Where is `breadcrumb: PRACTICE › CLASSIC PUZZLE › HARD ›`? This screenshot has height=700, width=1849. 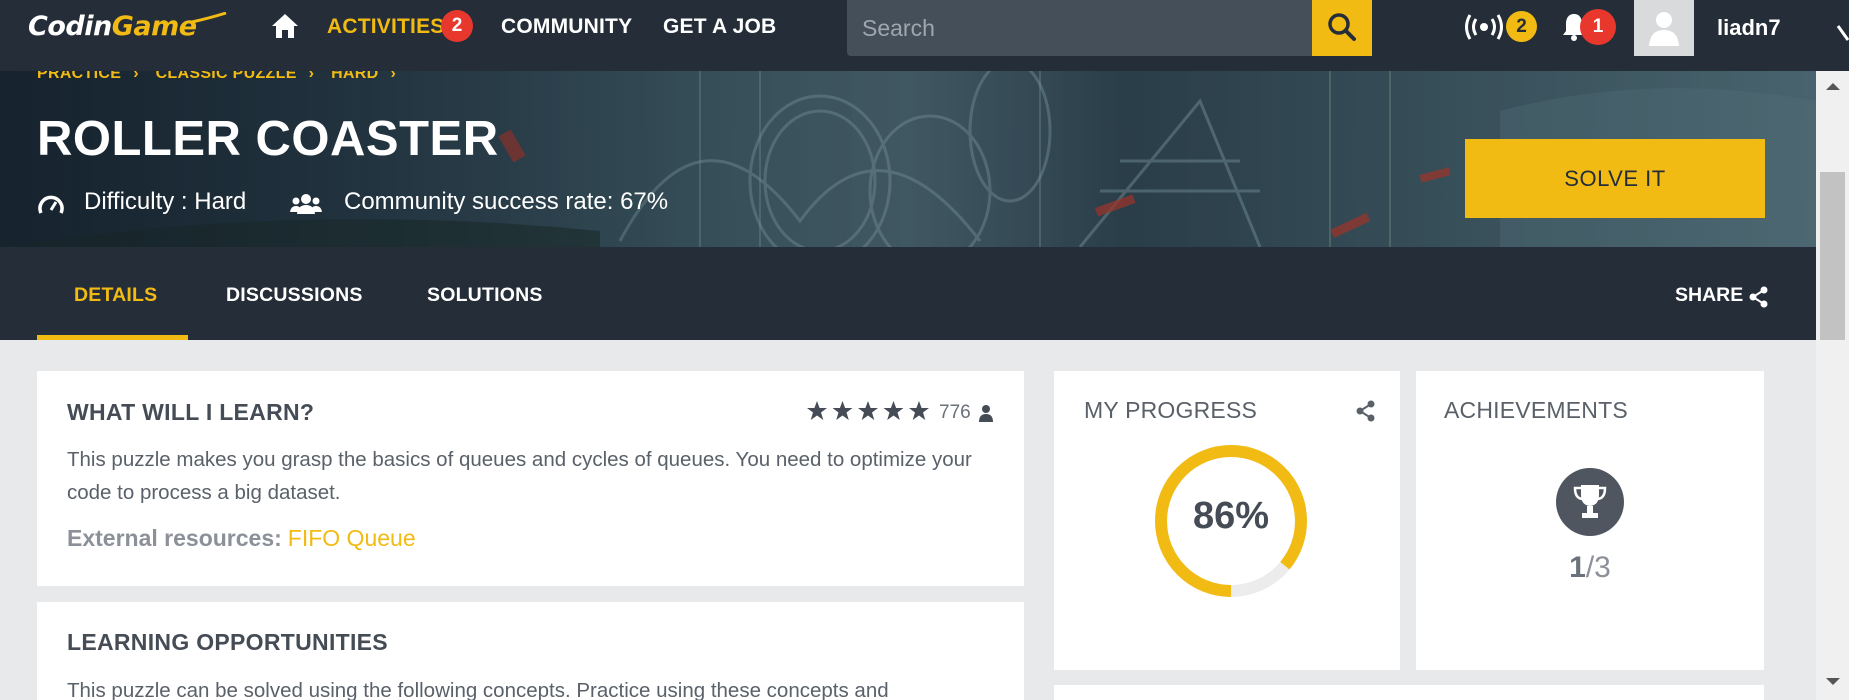 breadcrumb: PRACTICE › CLASSIC PUZZLE › HARD › is located at coordinates (222, 77).